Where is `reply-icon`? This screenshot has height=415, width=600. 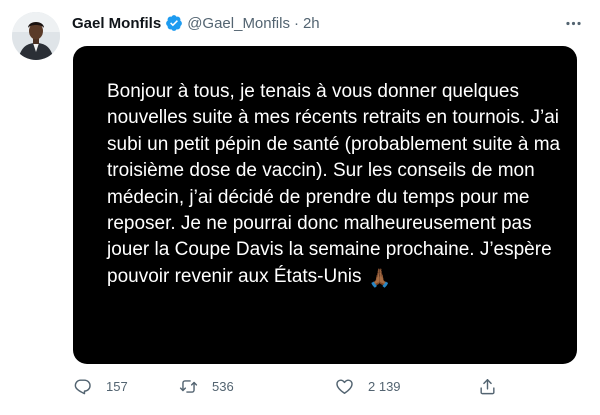 reply-icon is located at coordinates (82, 386).